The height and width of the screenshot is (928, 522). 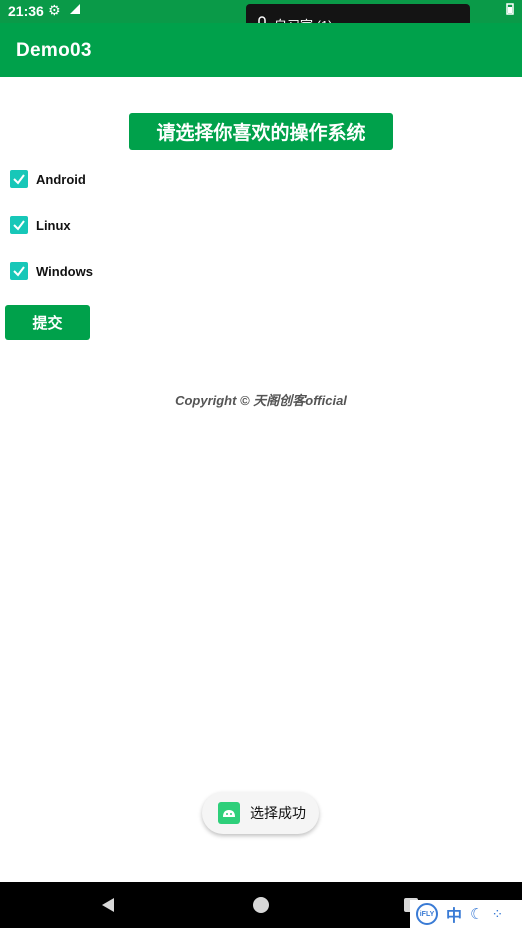 I want to click on checkbox-linux: Linux, so click(x=40, y=225).